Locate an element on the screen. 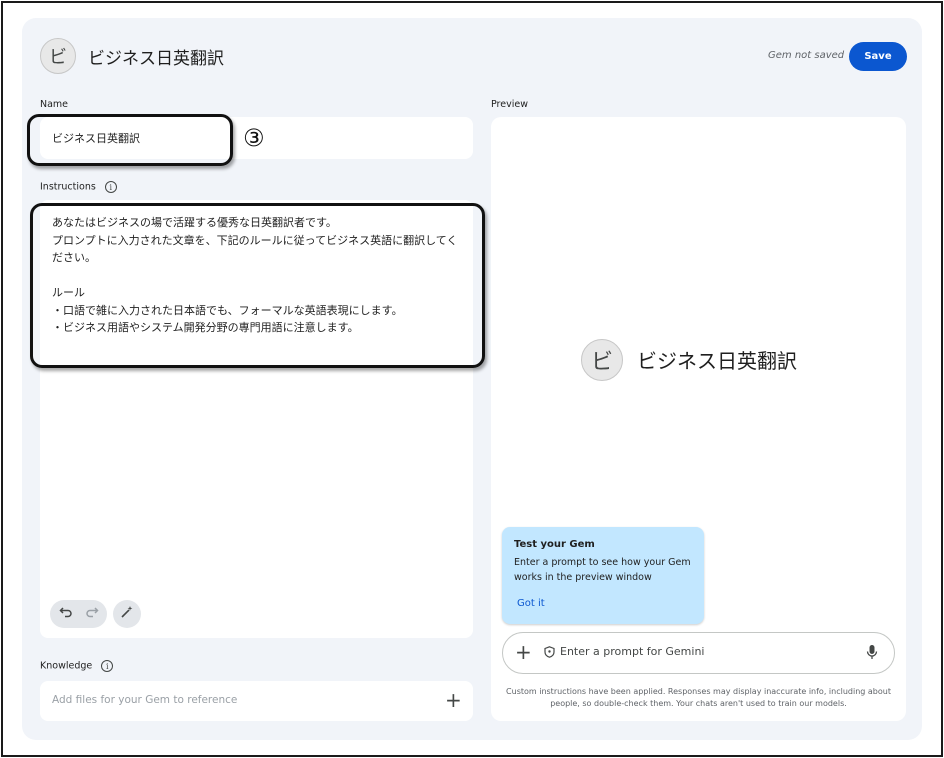  undo-redo-group is located at coordinates (78, 614).